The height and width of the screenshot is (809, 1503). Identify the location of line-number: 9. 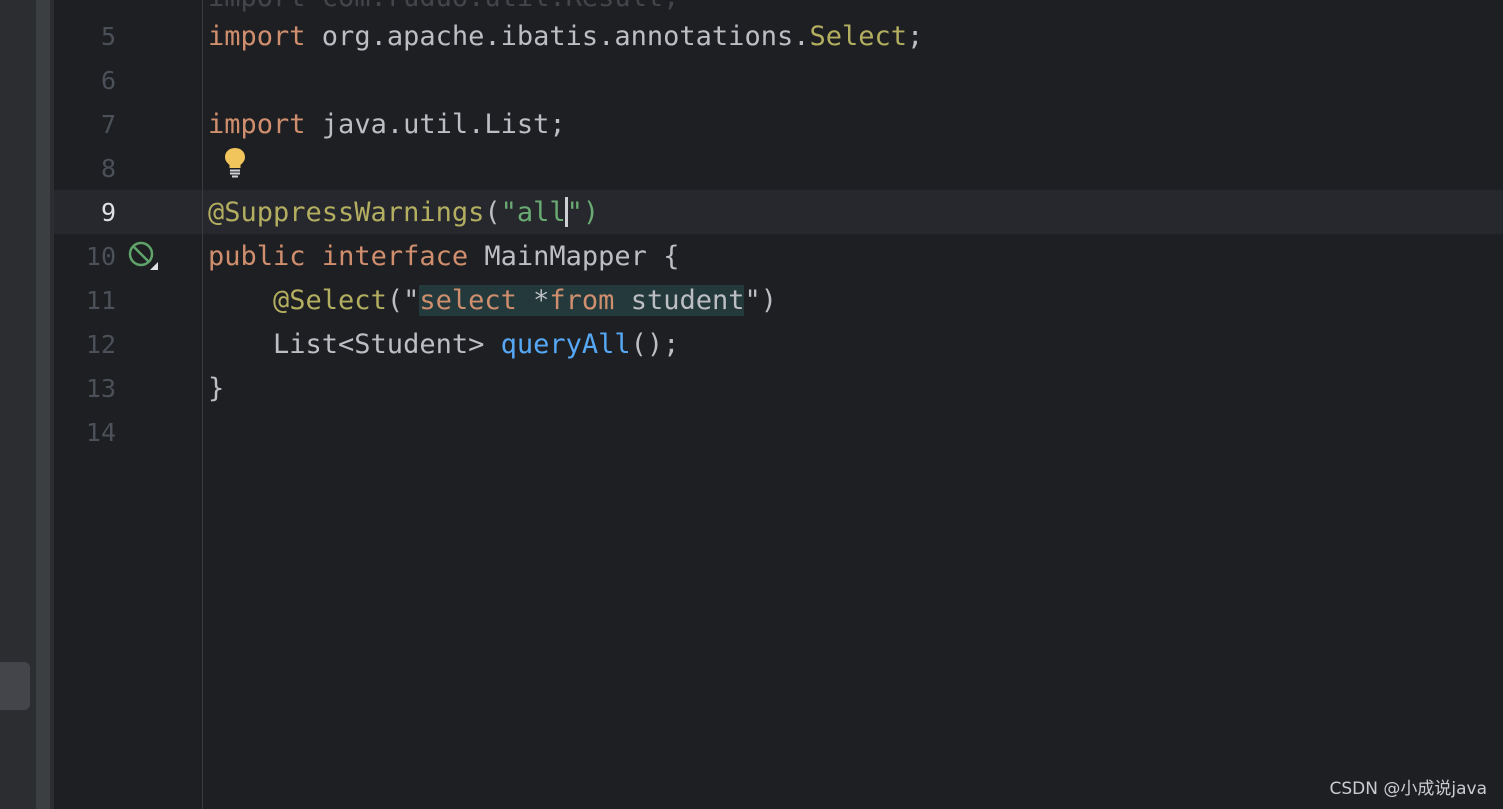
(108, 212).